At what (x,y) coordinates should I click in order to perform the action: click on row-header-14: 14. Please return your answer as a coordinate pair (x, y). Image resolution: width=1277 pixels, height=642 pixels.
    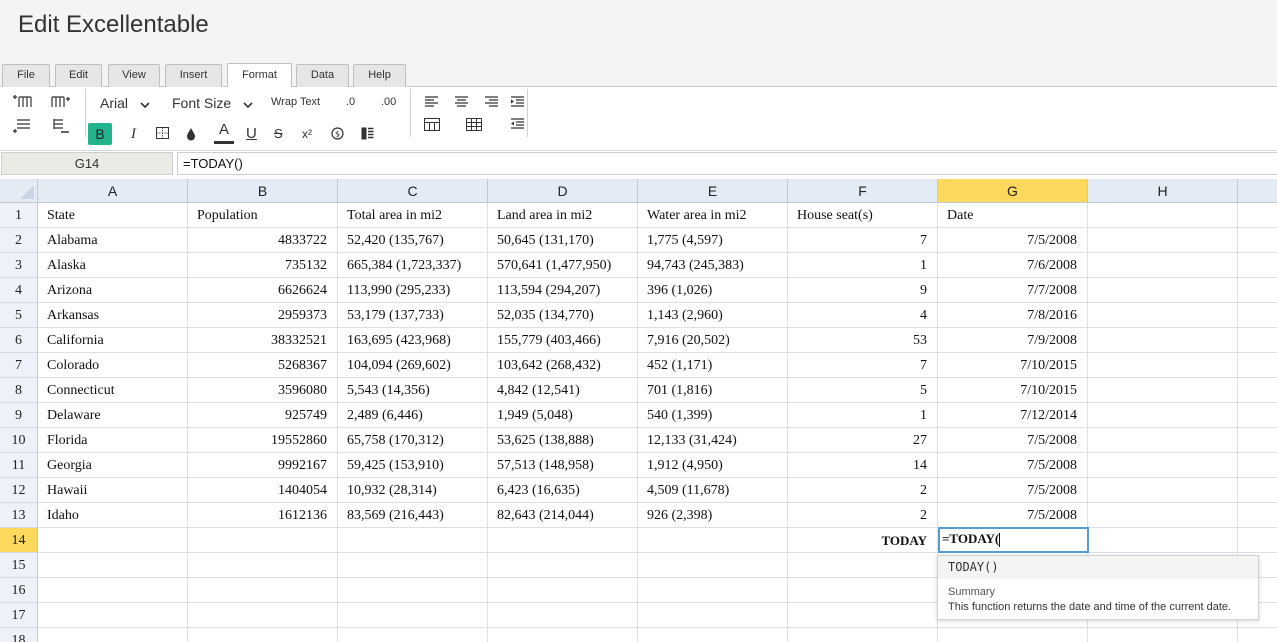
    Looking at the image, I should click on (19, 540).